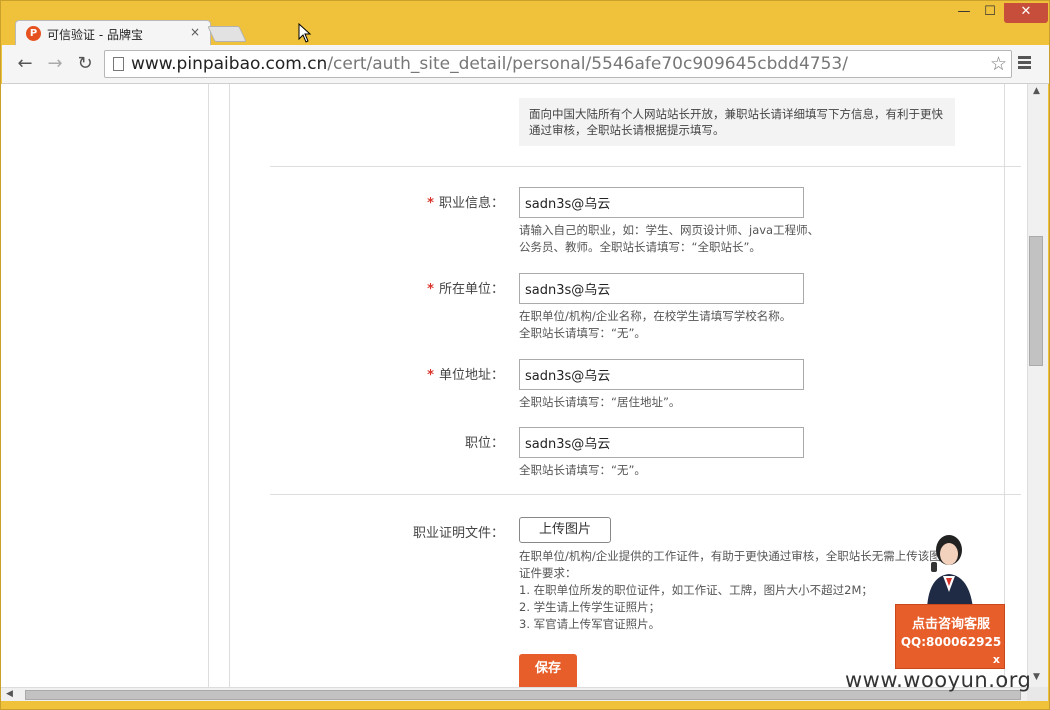 This screenshot has height=710, width=1050. What do you see at coordinates (661, 442) in the screenshot?
I see `position-input` at bounding box center [661, 442].